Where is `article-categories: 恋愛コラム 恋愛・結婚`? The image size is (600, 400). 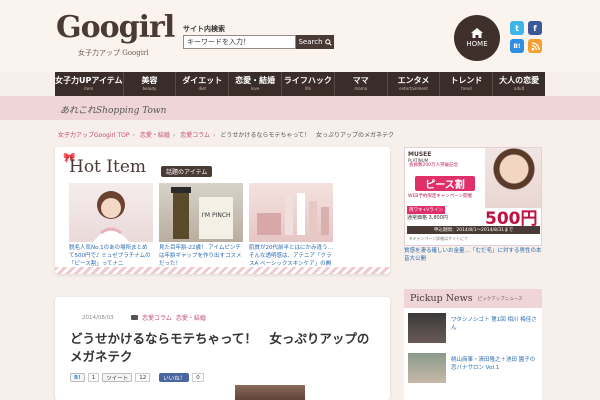
article-categories: 恋愛コラム 恋愛・結婚 is located at coordinates (168, 317).